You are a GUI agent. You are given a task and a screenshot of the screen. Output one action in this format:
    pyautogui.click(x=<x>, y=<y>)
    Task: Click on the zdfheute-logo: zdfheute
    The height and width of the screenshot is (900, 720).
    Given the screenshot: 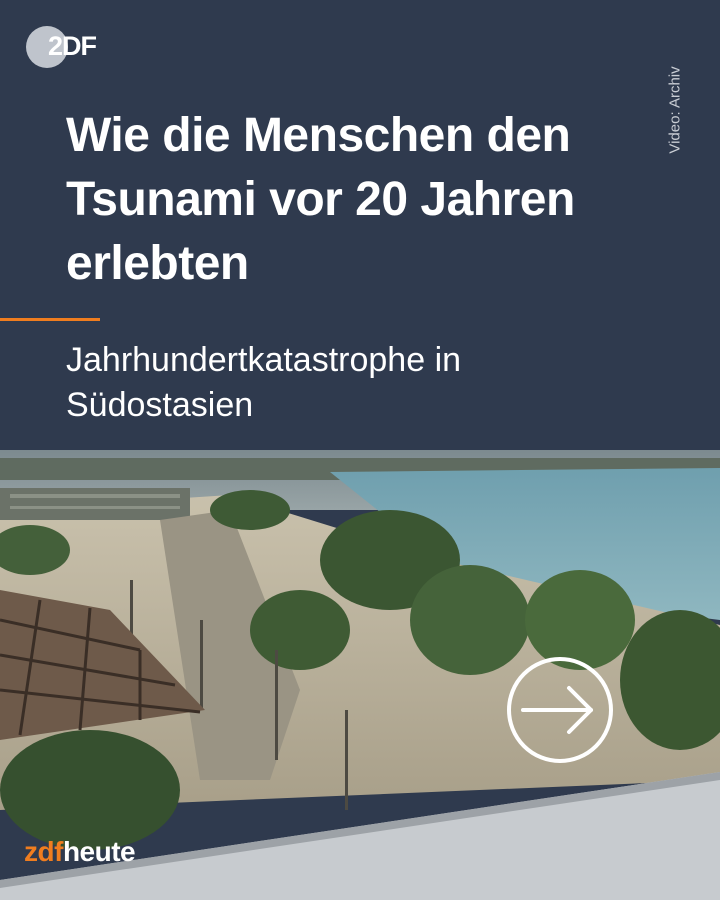 What is the action you would take?
    pyautogui.click(x=80, y=856)
    